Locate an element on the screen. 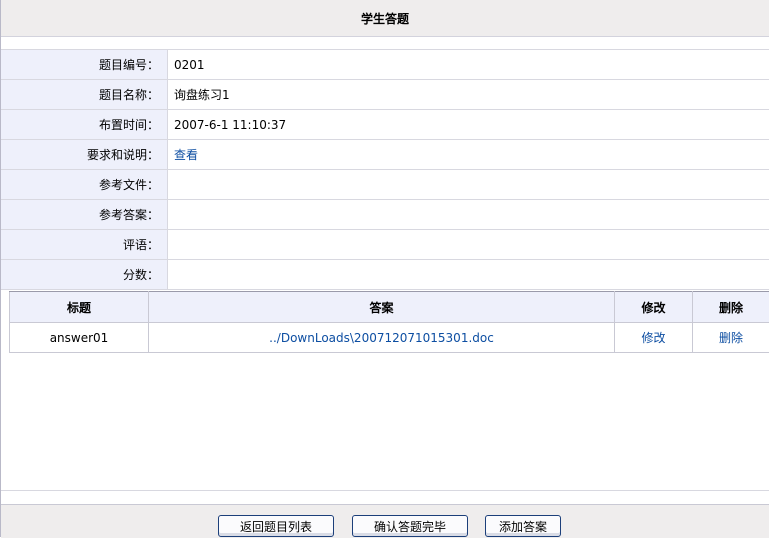  info-row-requirements: 要求和说明： 查看 is located at coordinates (385, 155).